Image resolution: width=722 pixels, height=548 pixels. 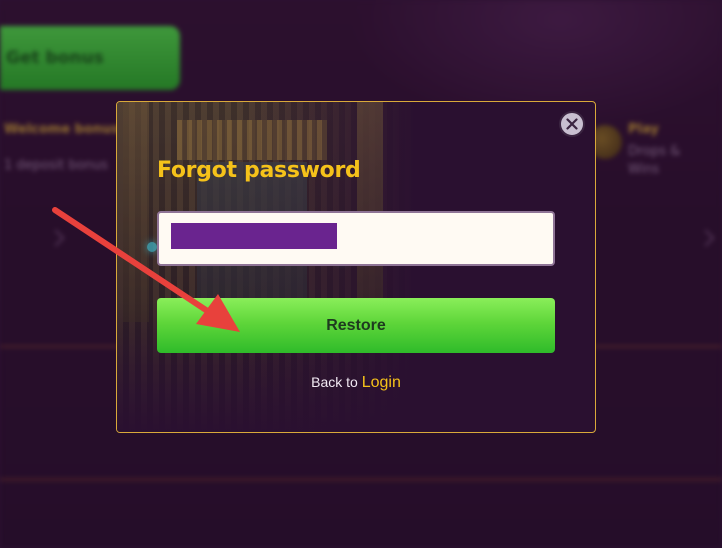 I want to click on back-to-text: Back to, so click(x=336, y=382).